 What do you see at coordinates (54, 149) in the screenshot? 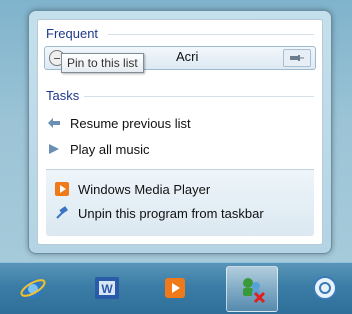
I see `play-icon` at bounding box center [54, 149].